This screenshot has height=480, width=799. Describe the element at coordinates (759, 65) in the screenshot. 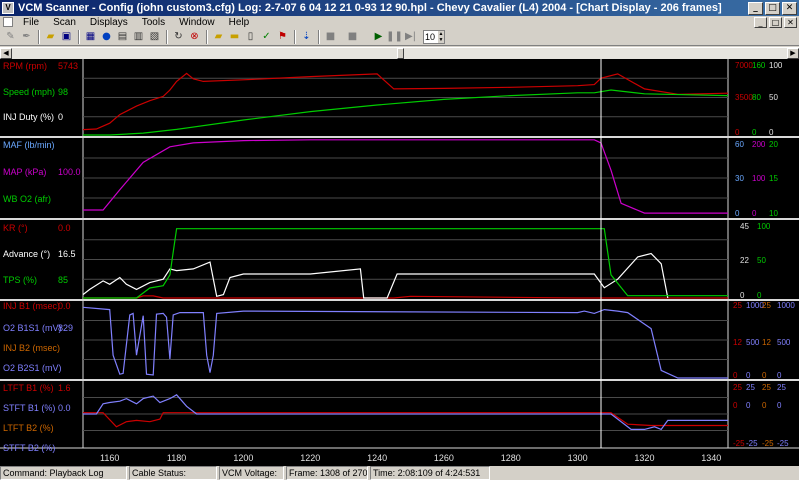

I see `y-axis-label: 160` at that location.